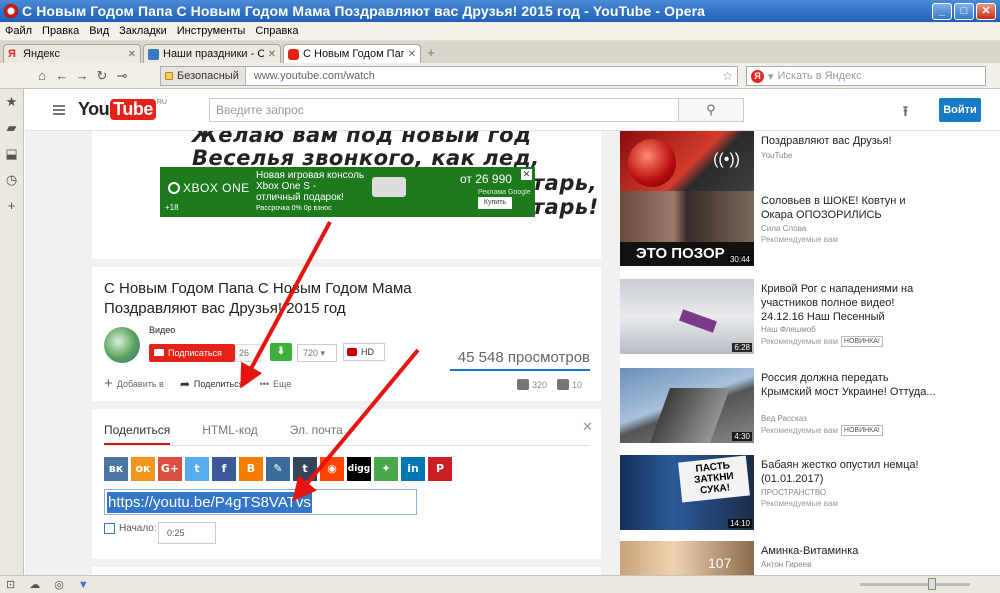  Describe the element at coordinates (82, 75) in the screenshot. I see `forward-icon: →` at that location.